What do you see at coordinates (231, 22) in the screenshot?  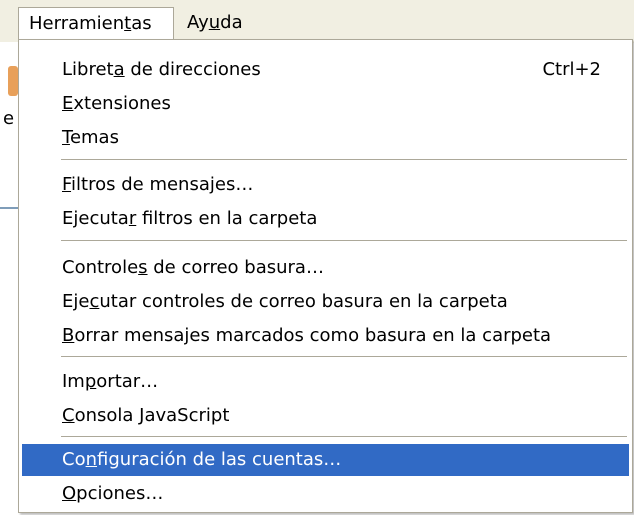 I see `menu-ayuda-text-2: da` at bounding box center [231, 22].